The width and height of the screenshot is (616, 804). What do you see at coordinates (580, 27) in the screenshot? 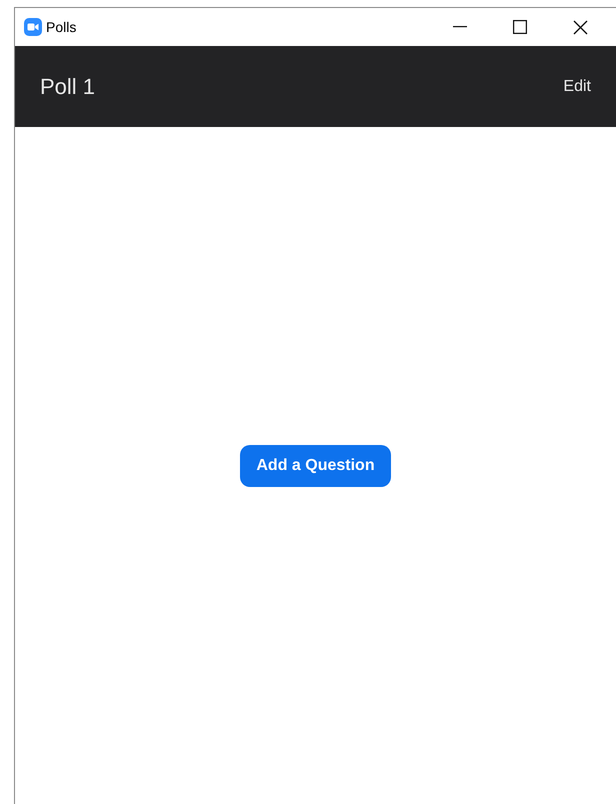
I see `close-icon` at bounding box center [580, 27].